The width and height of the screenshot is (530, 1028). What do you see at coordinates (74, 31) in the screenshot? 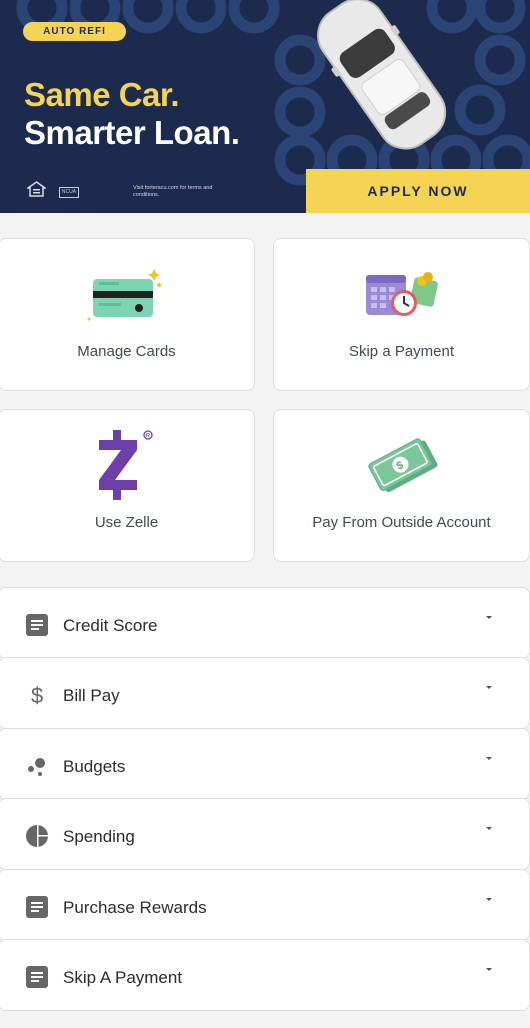
I see `auto-refi-badge: AUTO REFI` at bounding box center [74, 31].